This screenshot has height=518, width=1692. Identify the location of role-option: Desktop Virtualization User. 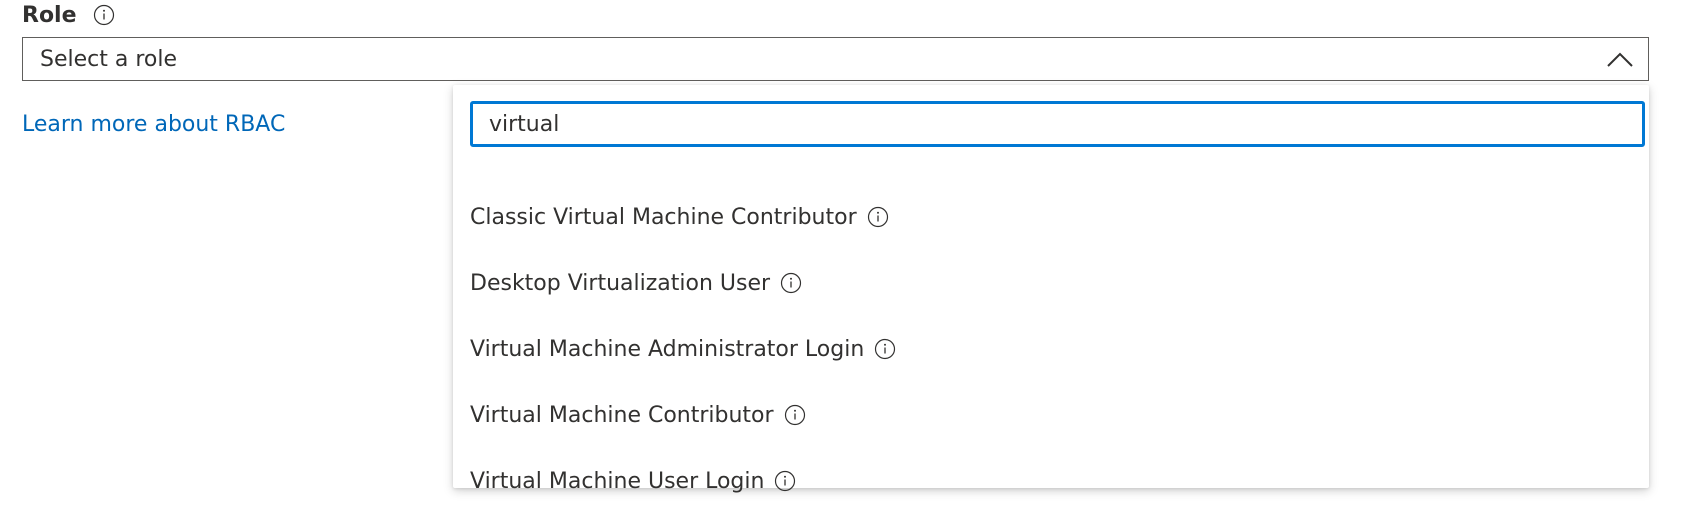
(683, 283).